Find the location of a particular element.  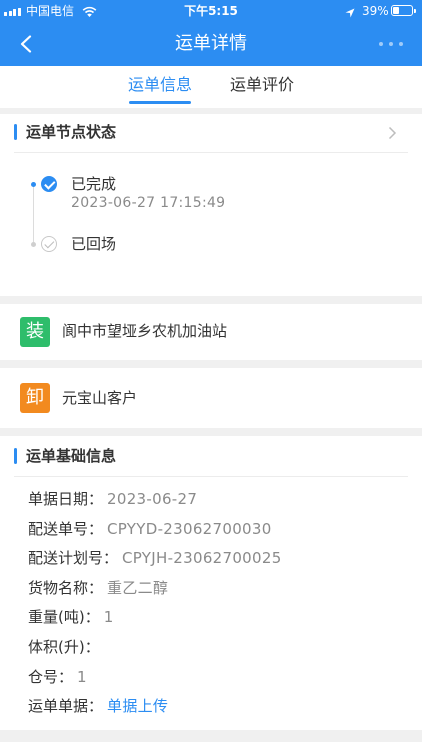

loading-site-name: 阆中市望垭乡农机加油站 is located at coordinates (145, 331).